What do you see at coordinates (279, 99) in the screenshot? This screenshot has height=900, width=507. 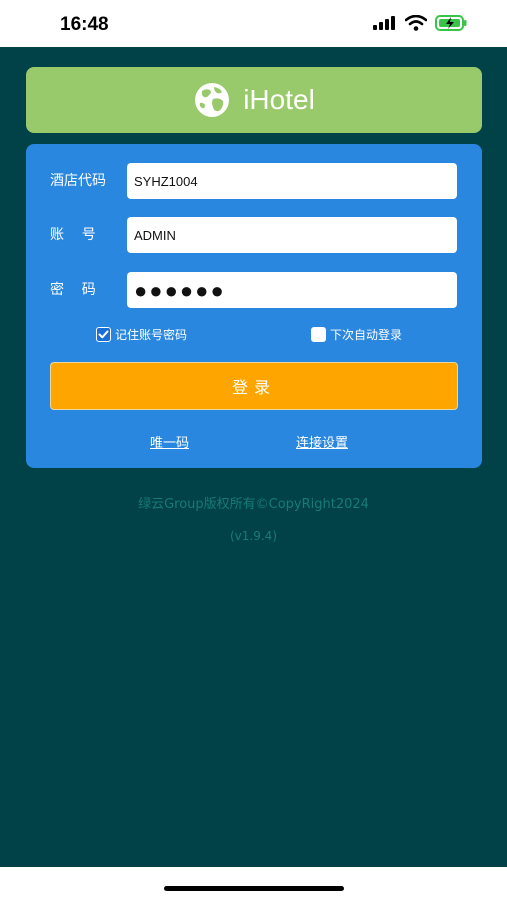 I see `app-title: iHotel` at bounding box center [279, 99].